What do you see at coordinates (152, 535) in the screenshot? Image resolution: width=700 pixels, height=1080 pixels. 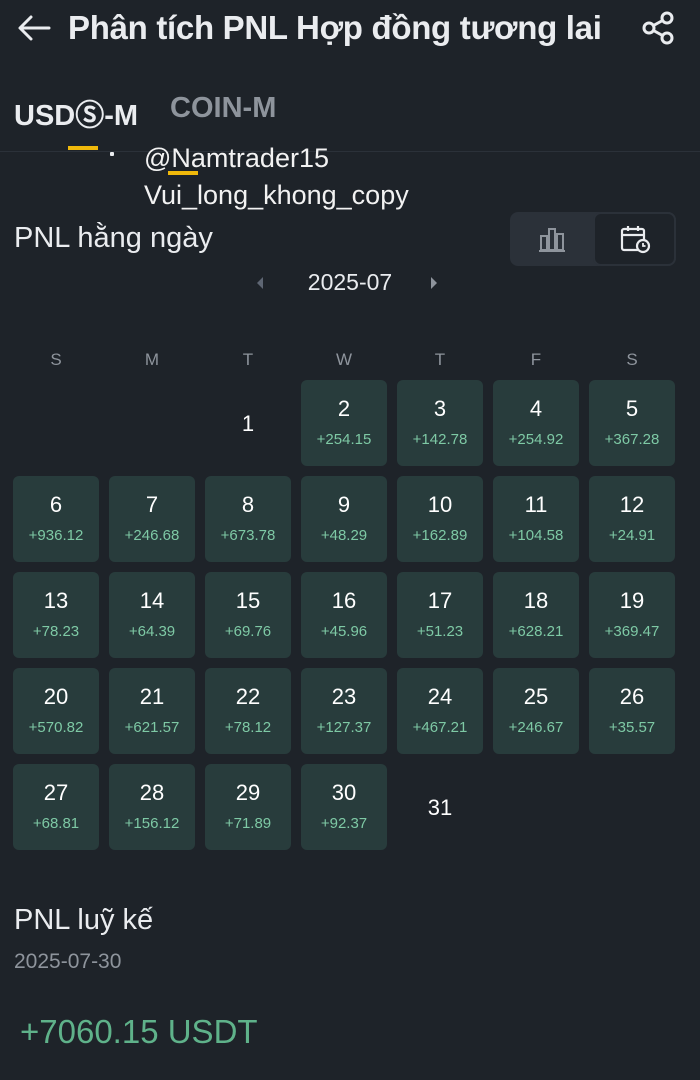 I see `day-pnl-value: +246.68` at bounding box center [152, 535].